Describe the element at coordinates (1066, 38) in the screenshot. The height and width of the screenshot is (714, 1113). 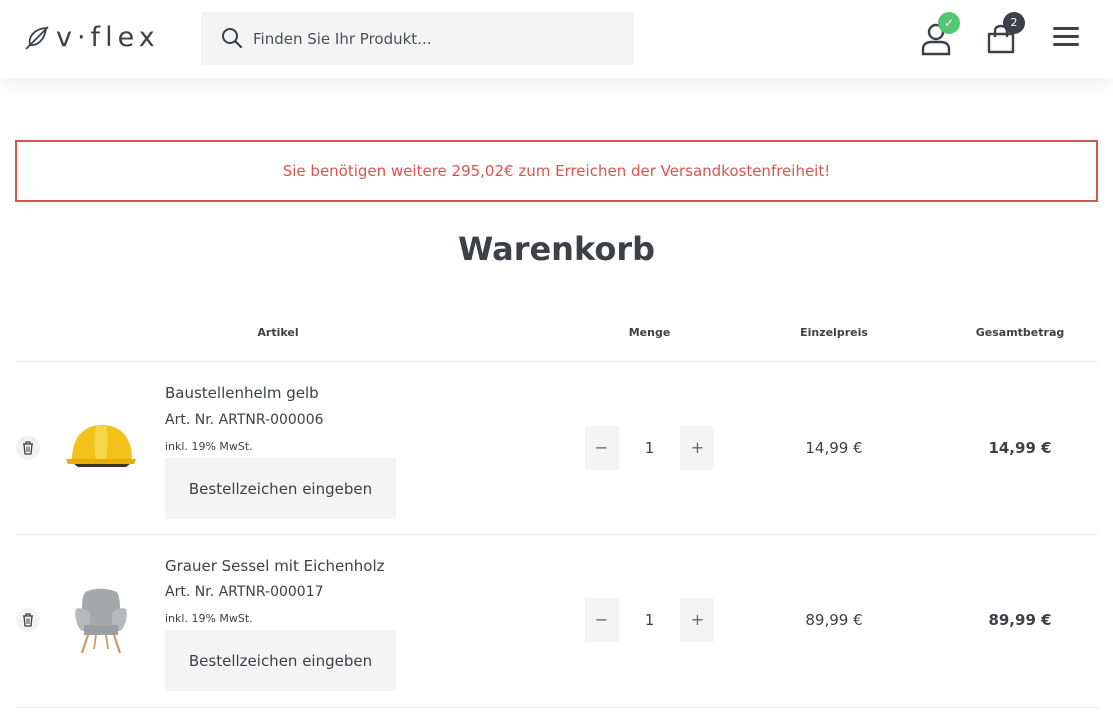
I see `hamburger-menu-icon` at that location.